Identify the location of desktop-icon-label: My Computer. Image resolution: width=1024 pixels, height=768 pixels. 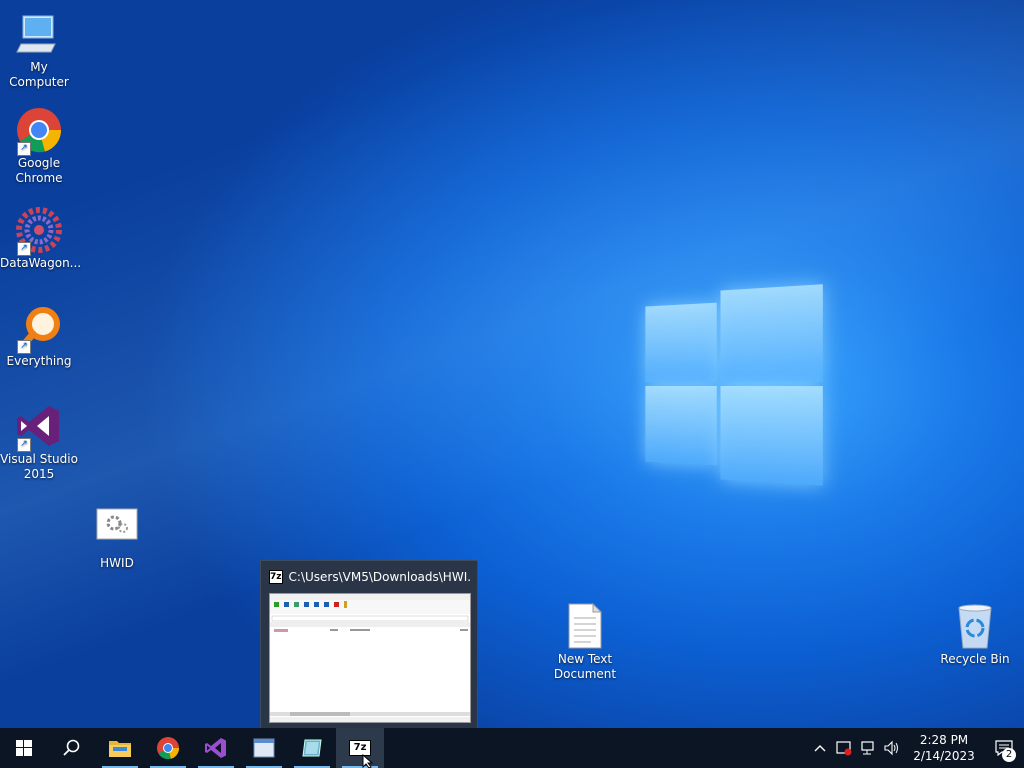
(39, 74).